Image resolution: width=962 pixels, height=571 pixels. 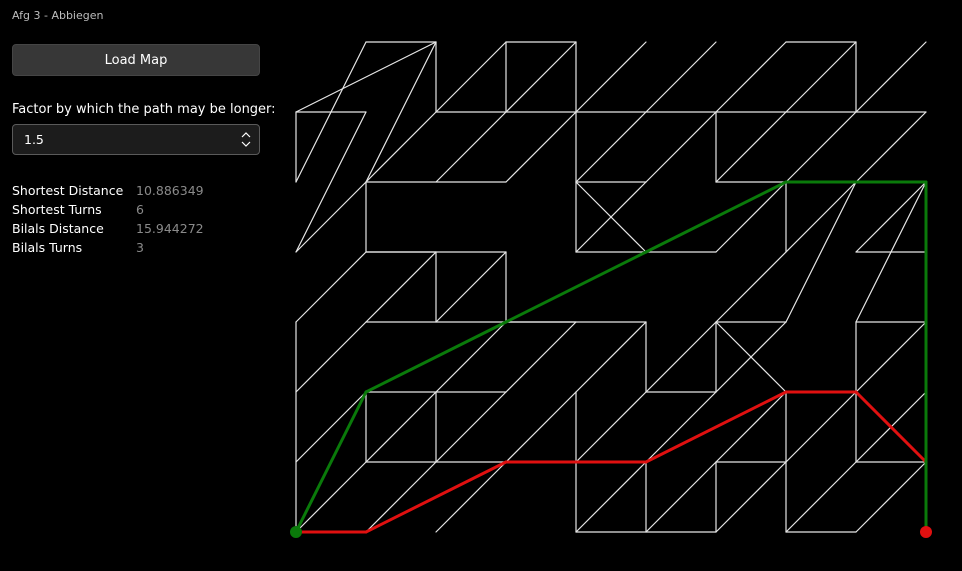 I want to click on end-point, so click(x=926, y=532).